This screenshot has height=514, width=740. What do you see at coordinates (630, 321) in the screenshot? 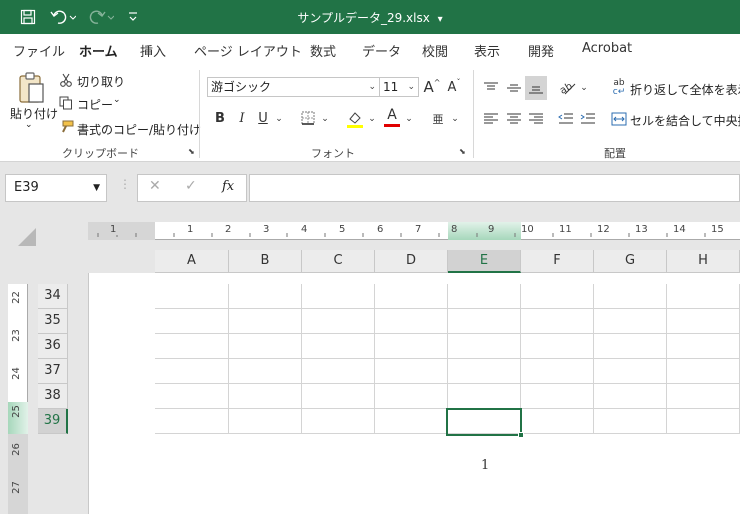
I see `cell-g35` at bounding box center [630, 321].